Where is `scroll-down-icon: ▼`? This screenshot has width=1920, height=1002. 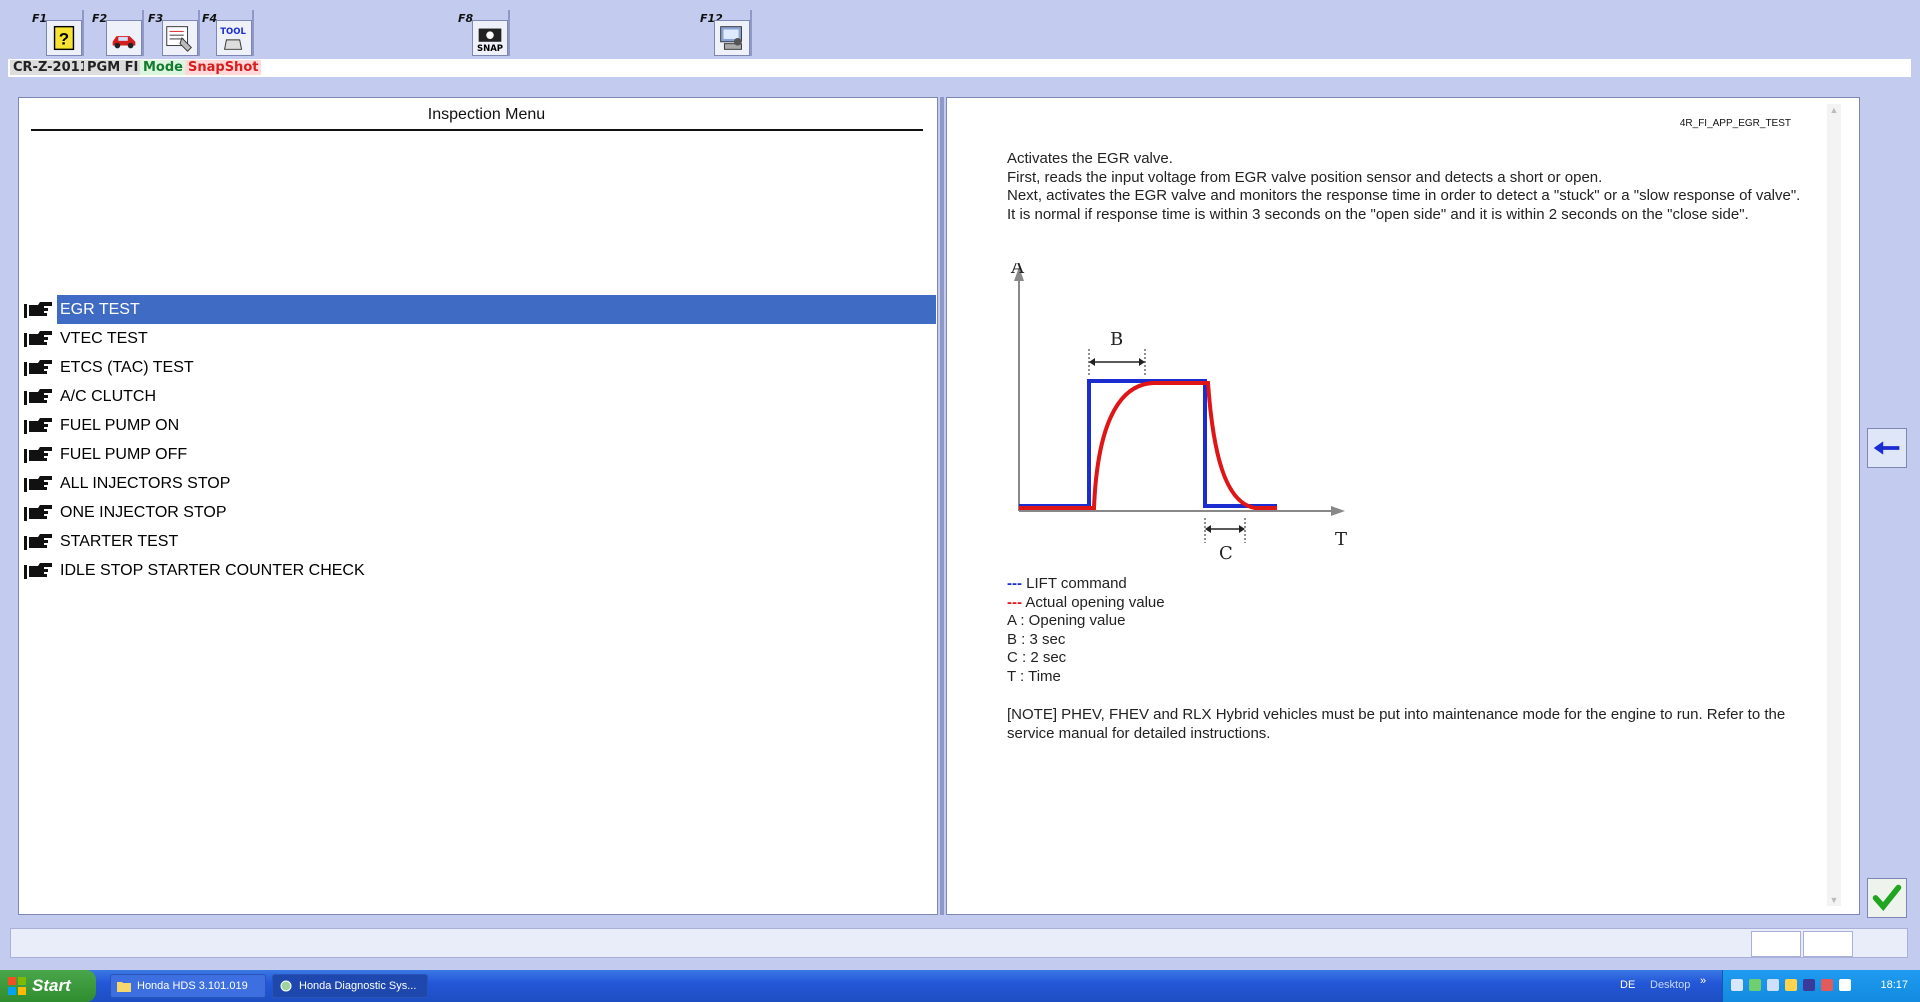 scroll-down-icon: ▼ is located at coordinates (1834, 900).